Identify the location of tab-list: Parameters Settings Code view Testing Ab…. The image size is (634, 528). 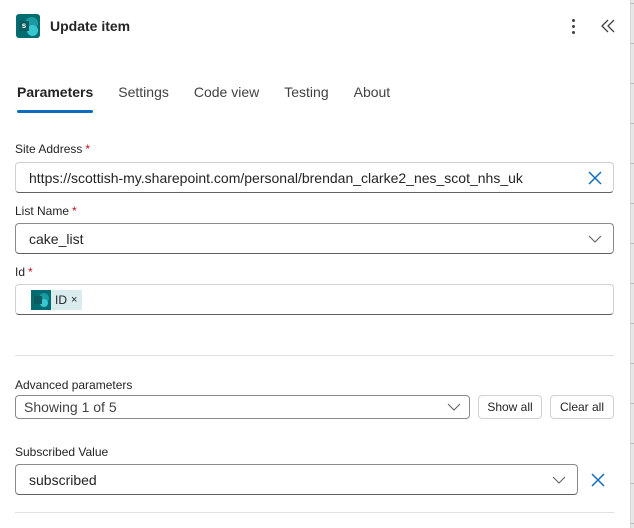
(216, 98).